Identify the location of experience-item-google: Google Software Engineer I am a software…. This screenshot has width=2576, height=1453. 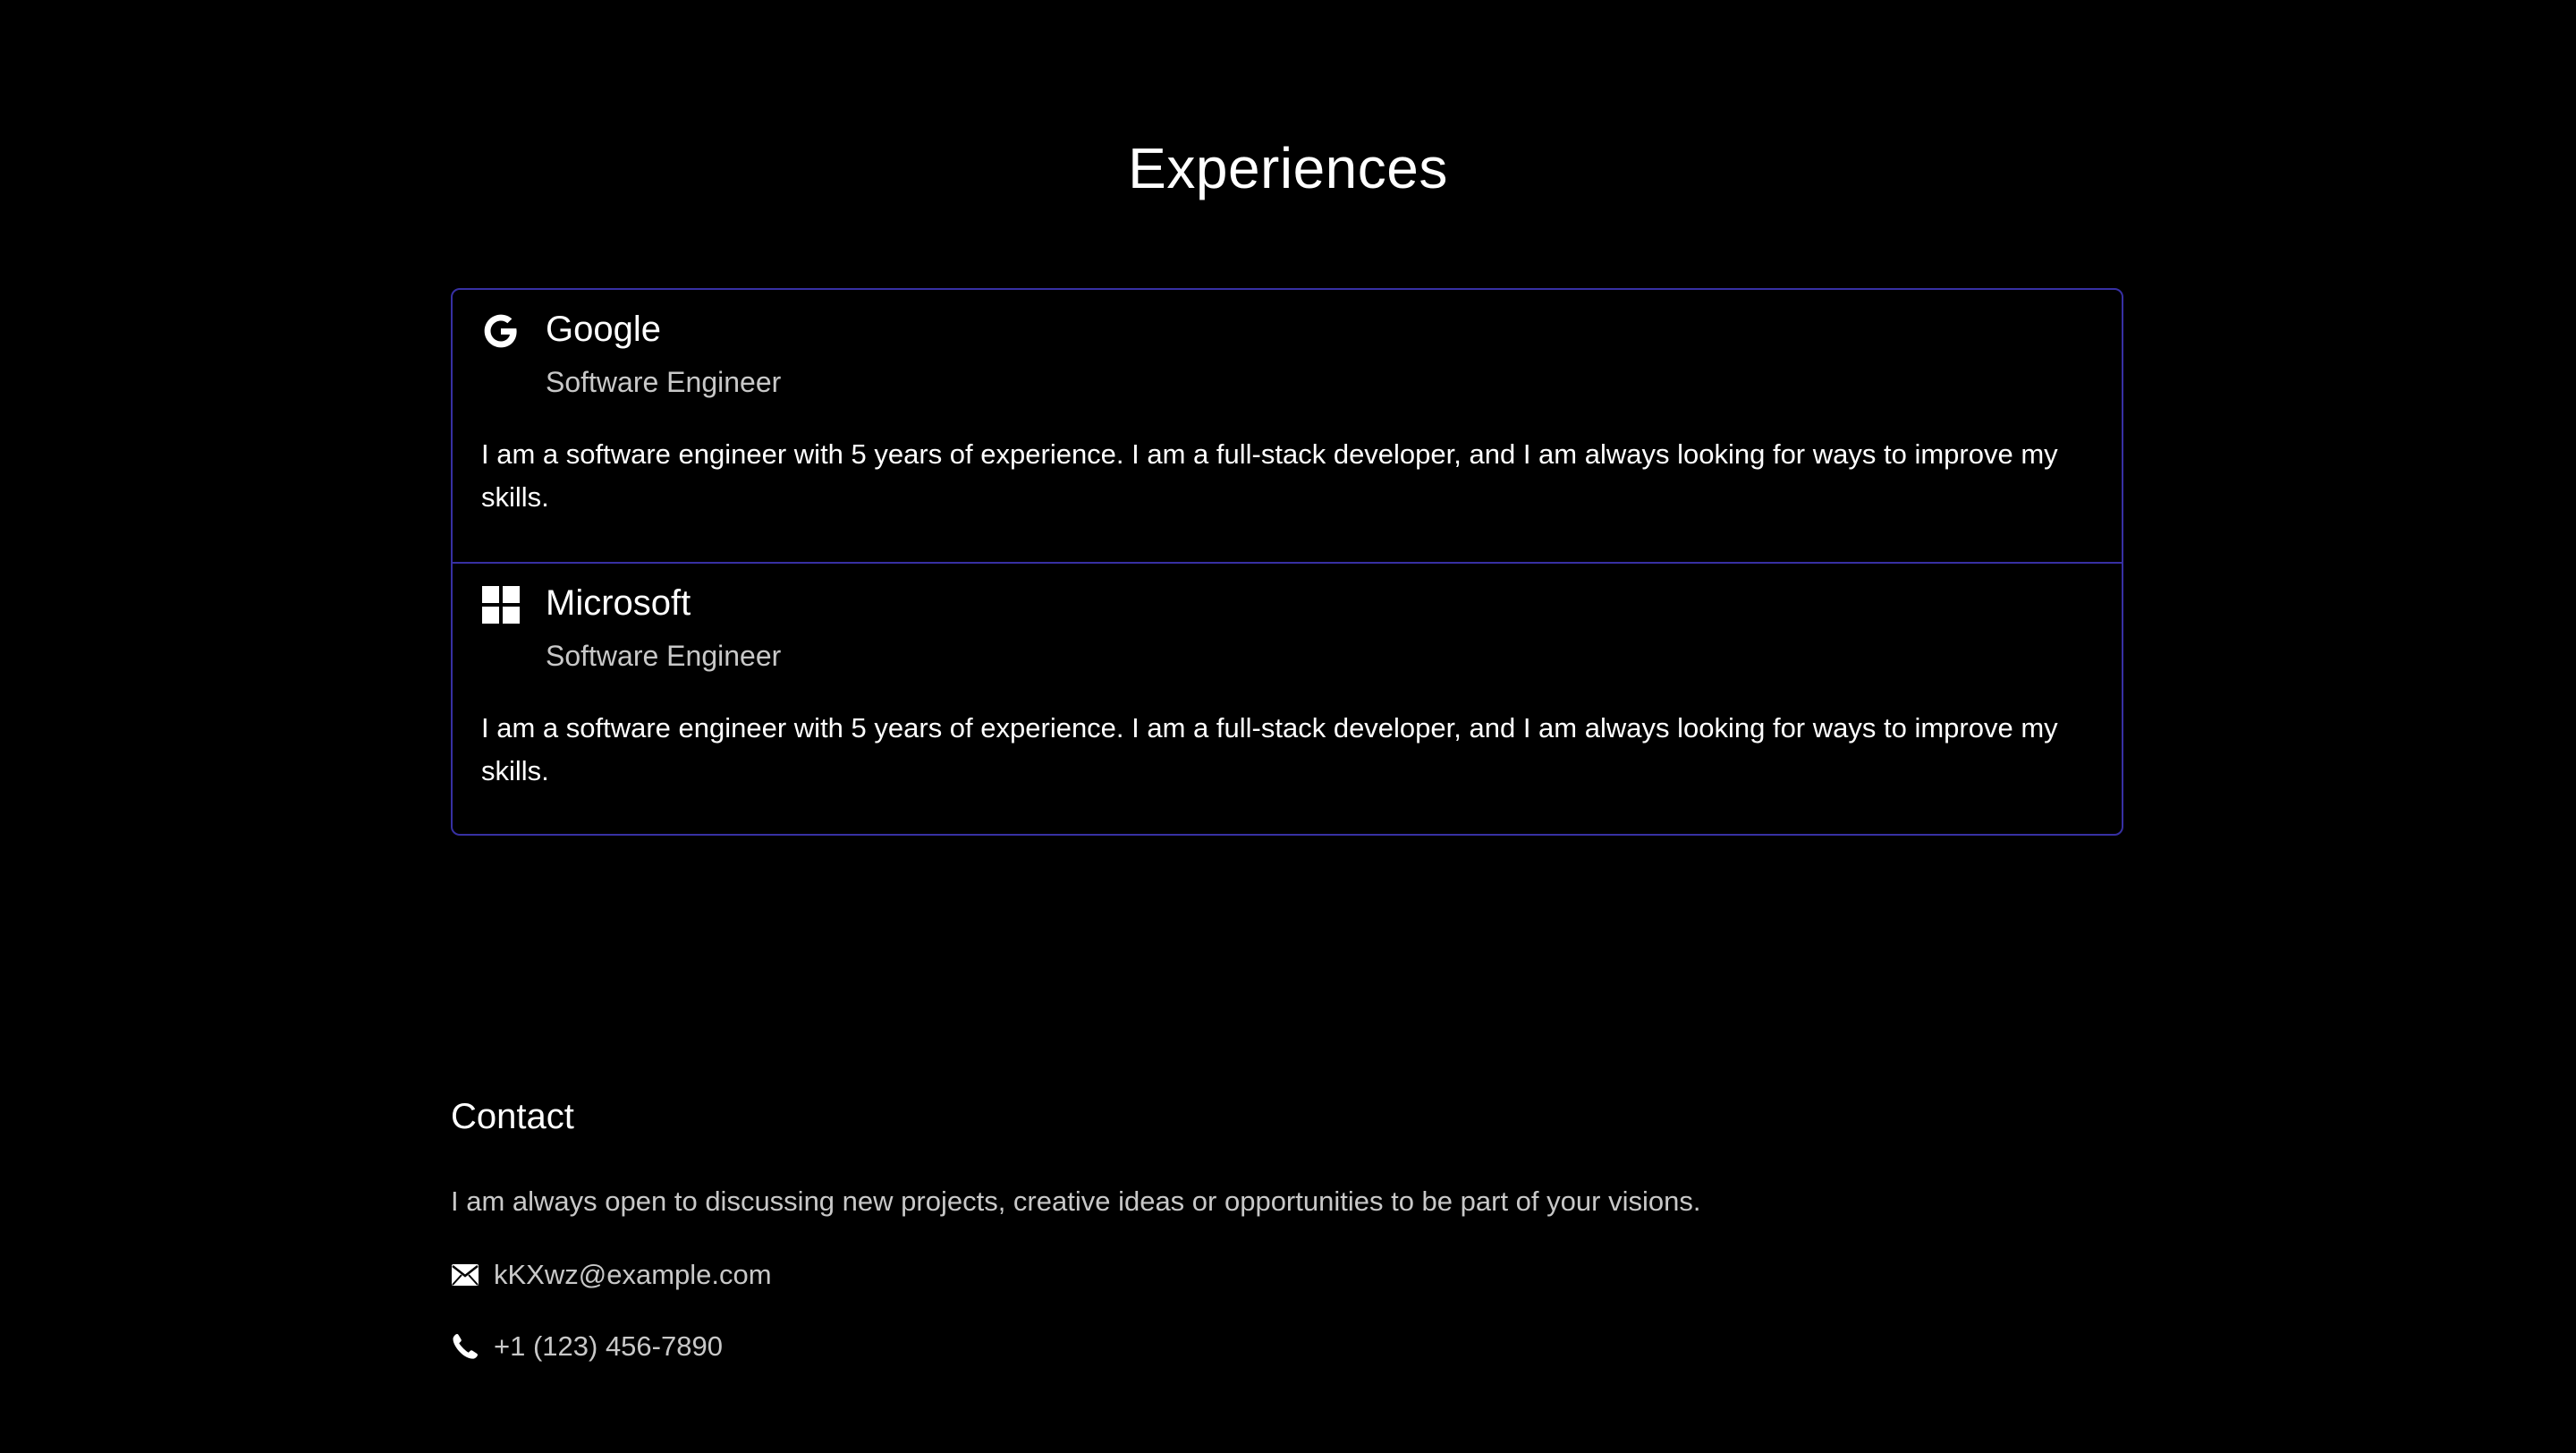
(1287, 426).